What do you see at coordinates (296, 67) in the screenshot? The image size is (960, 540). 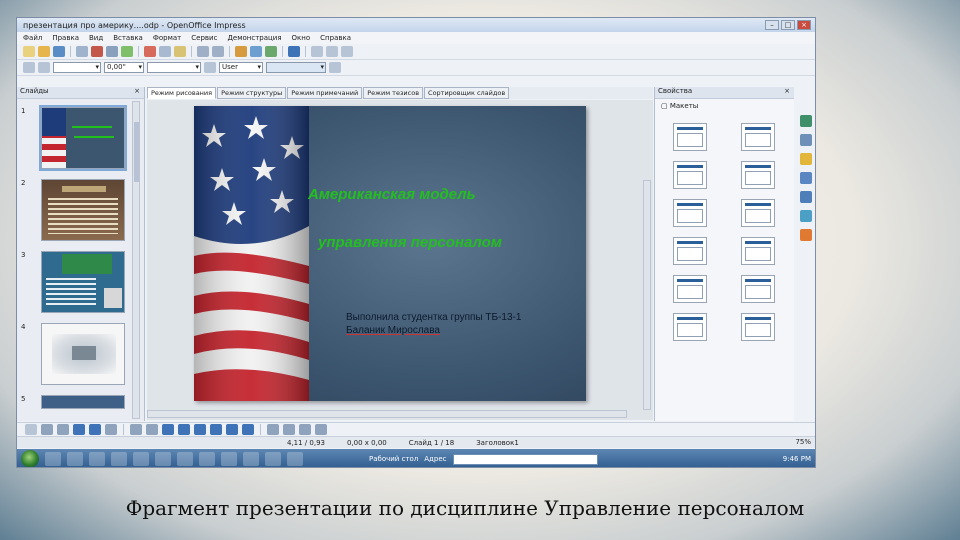 I see `fill-color-select` at bounding box center [296, 67].